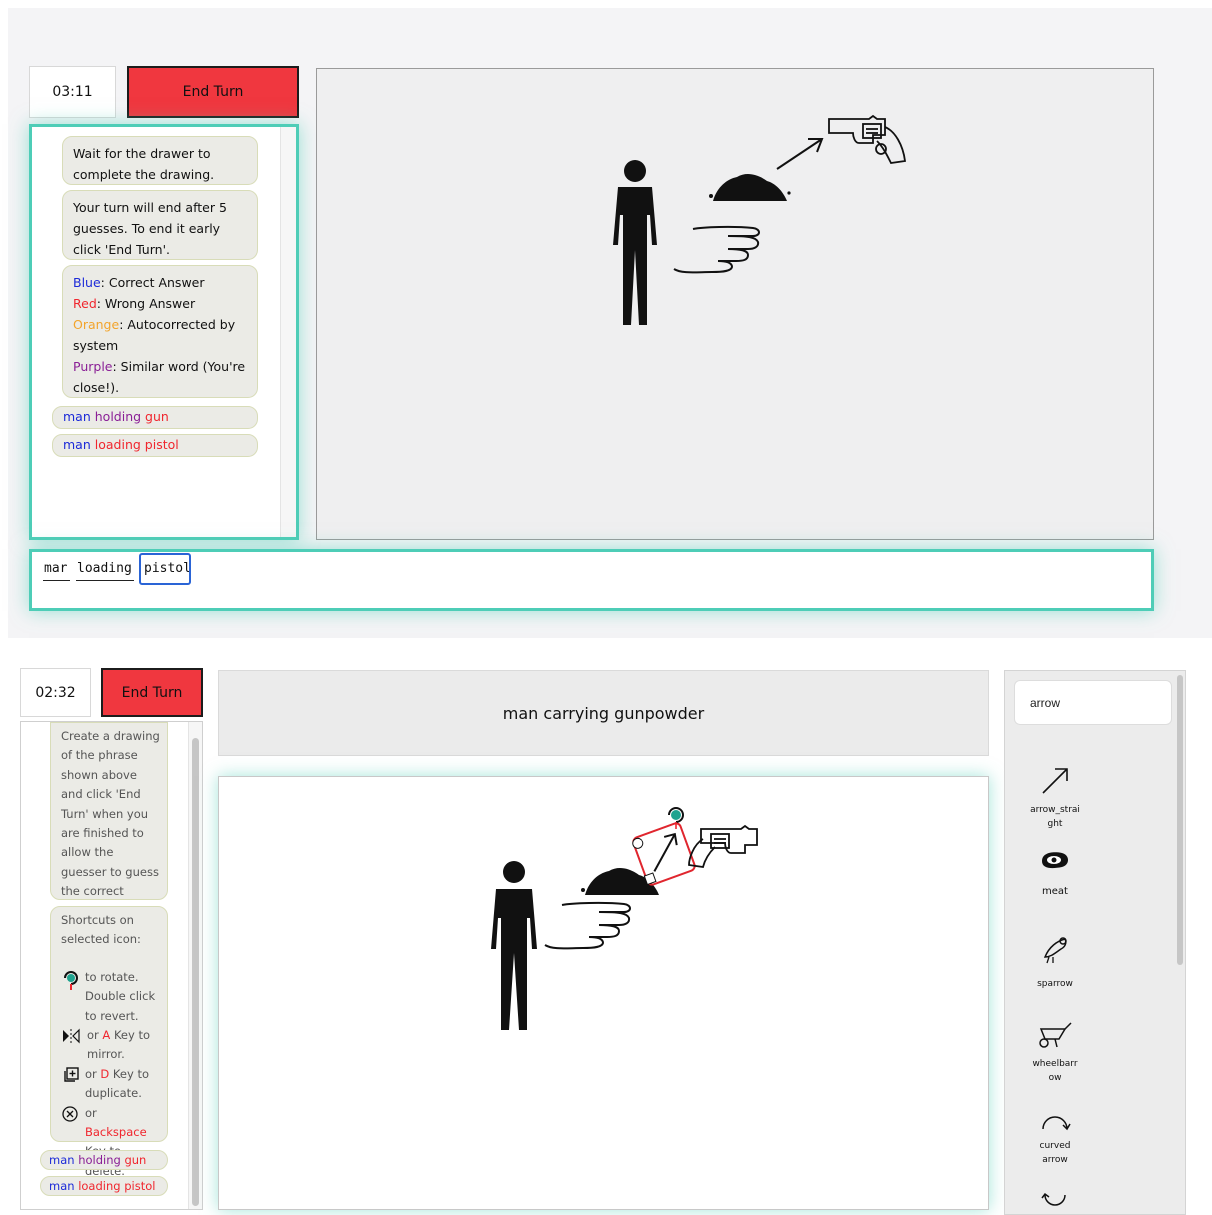 The height and width of the screenshot is (1215, 1212). I want to click on icon-option-partial, so click(1055, 1200).